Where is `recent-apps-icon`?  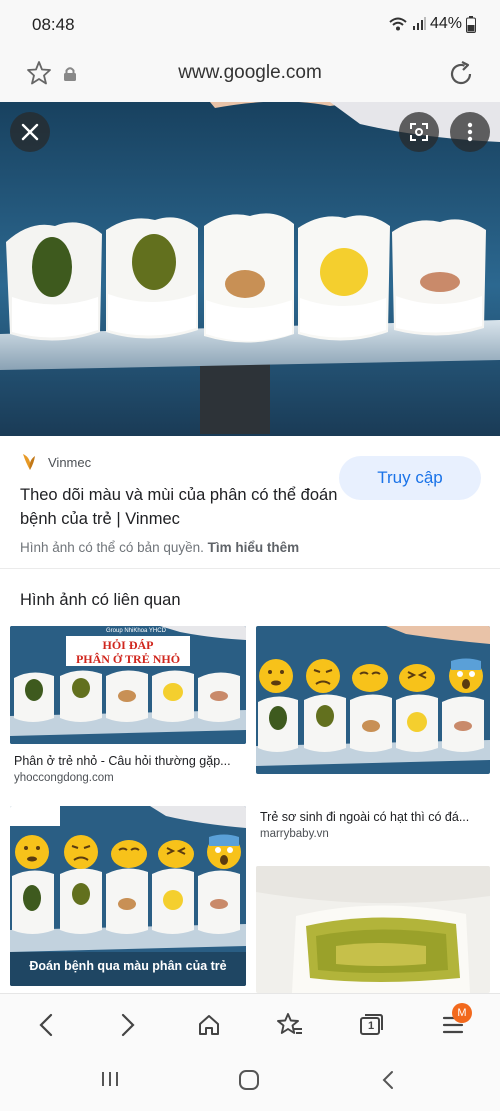
recent-apps-icon is located at coordinates (110, 1079).